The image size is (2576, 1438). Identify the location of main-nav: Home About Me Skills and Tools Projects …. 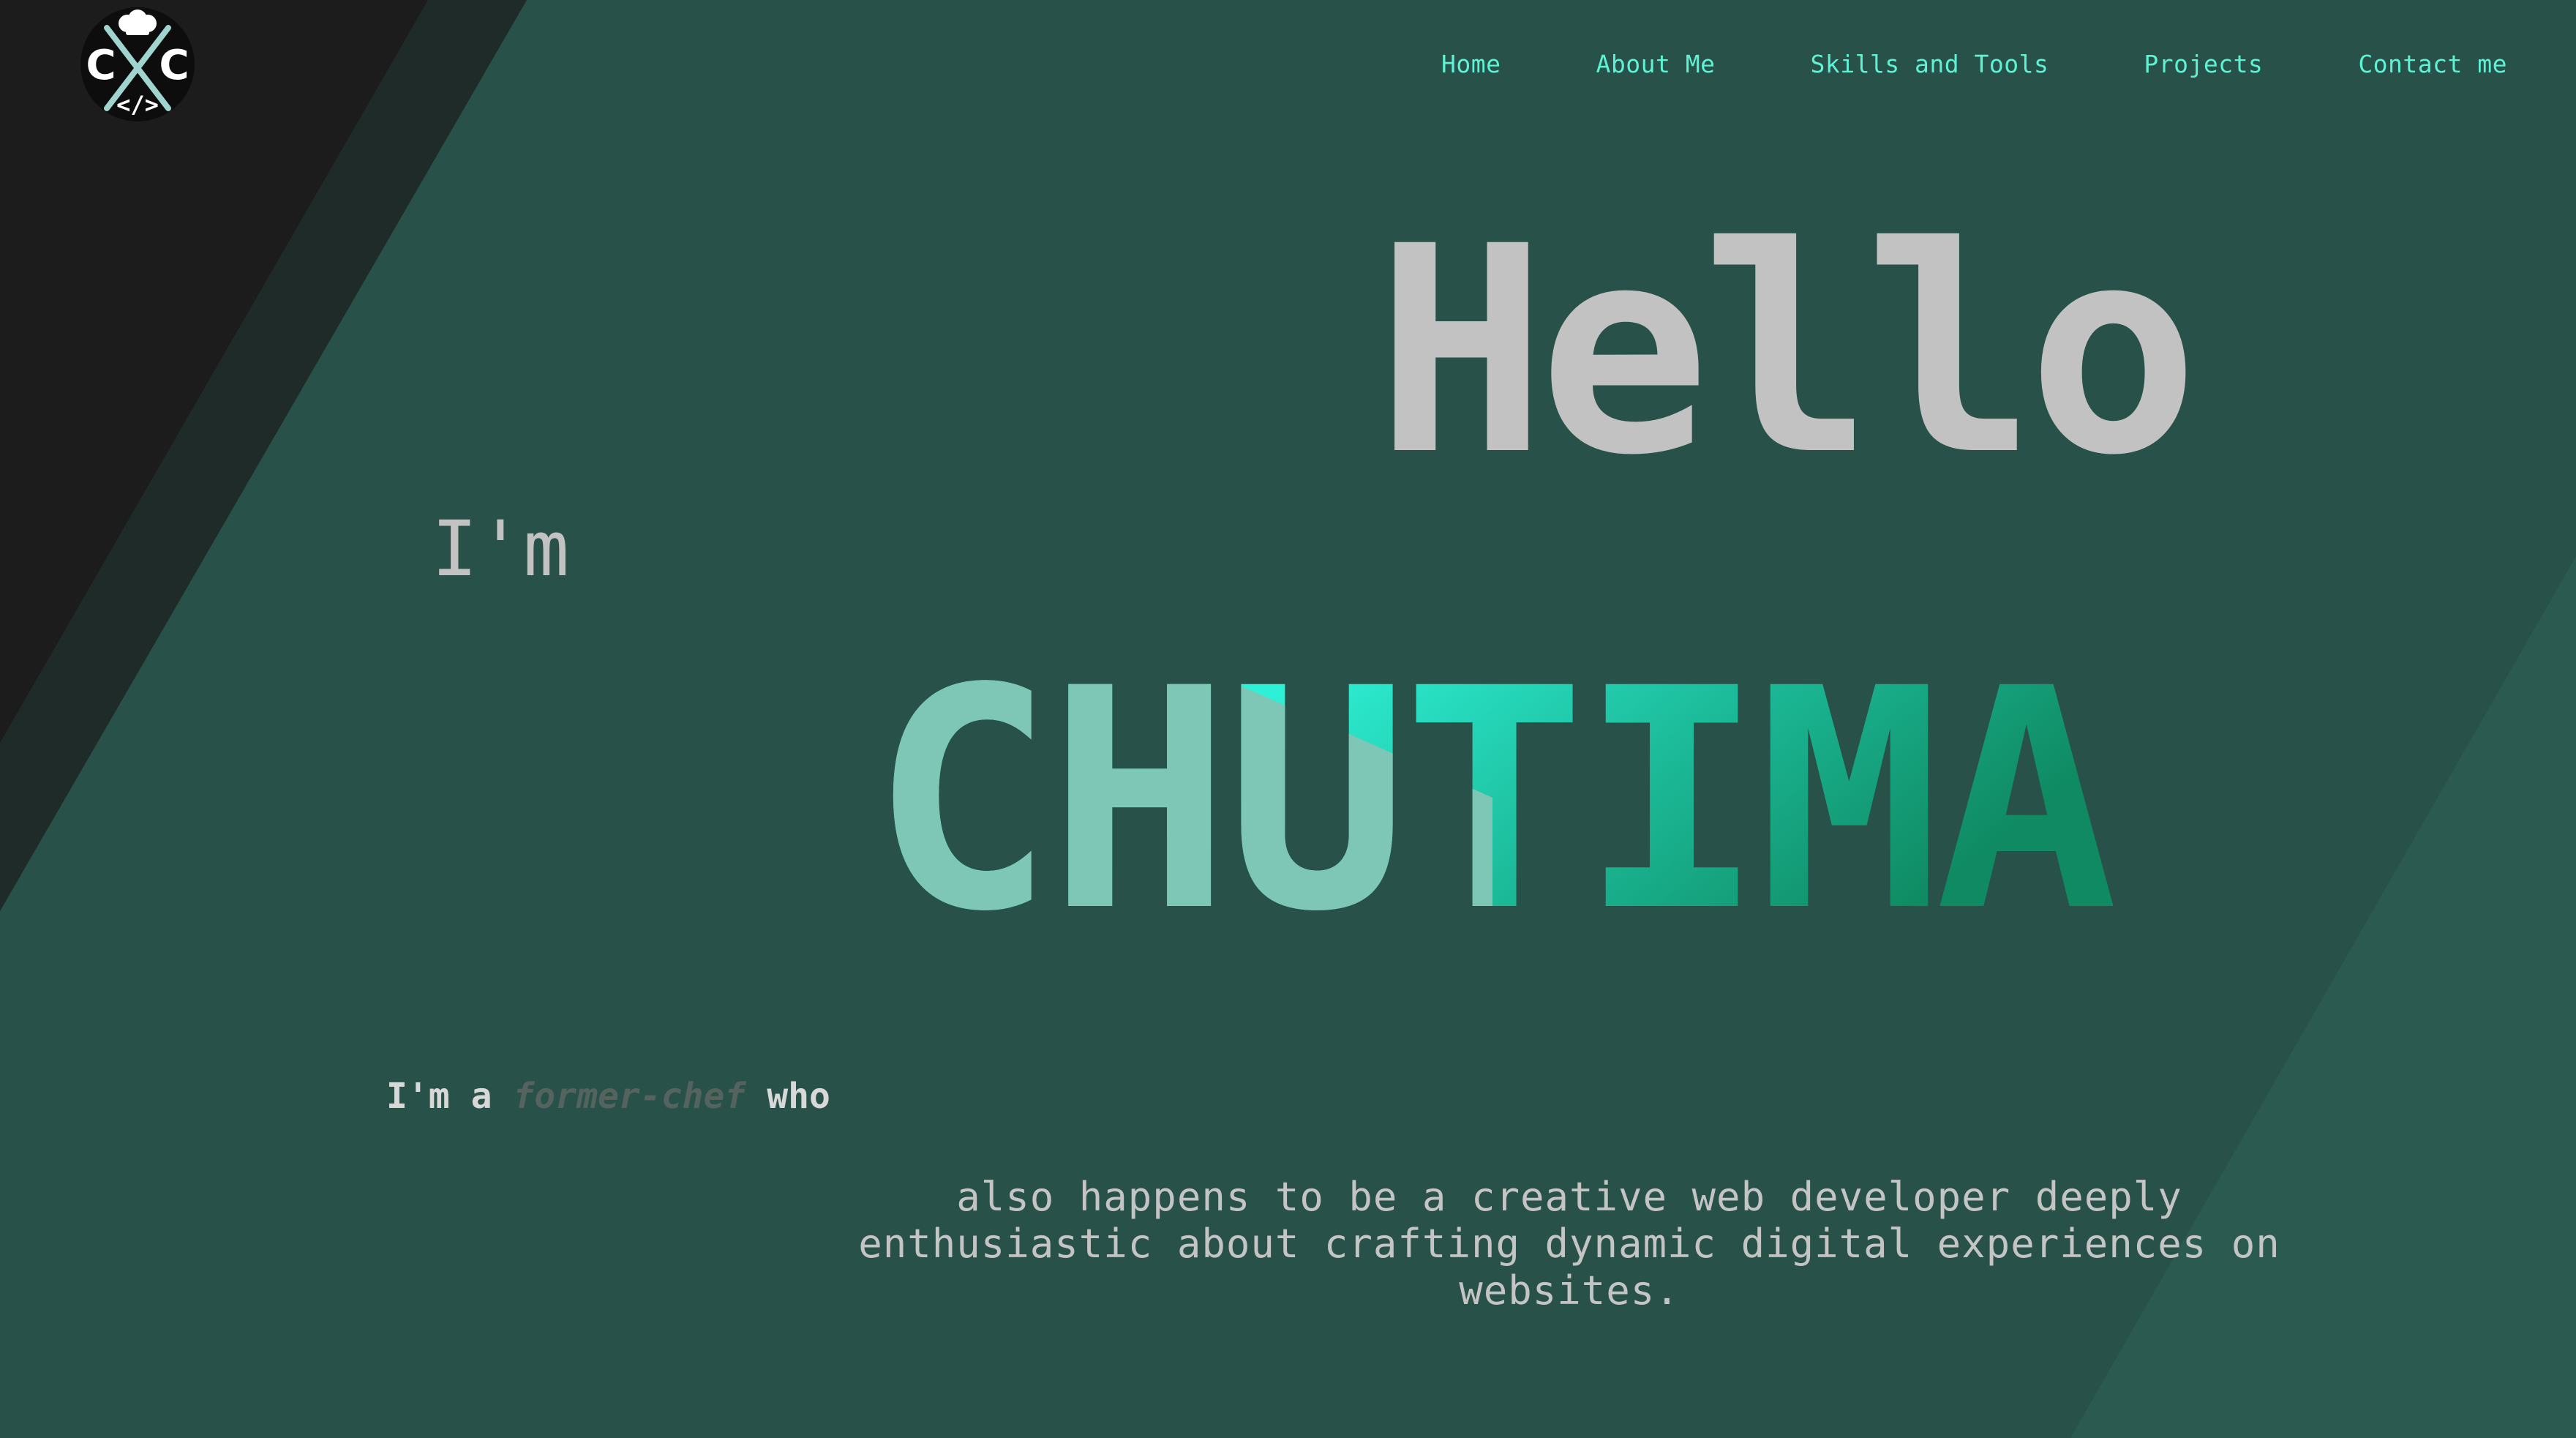
(1974, 64).